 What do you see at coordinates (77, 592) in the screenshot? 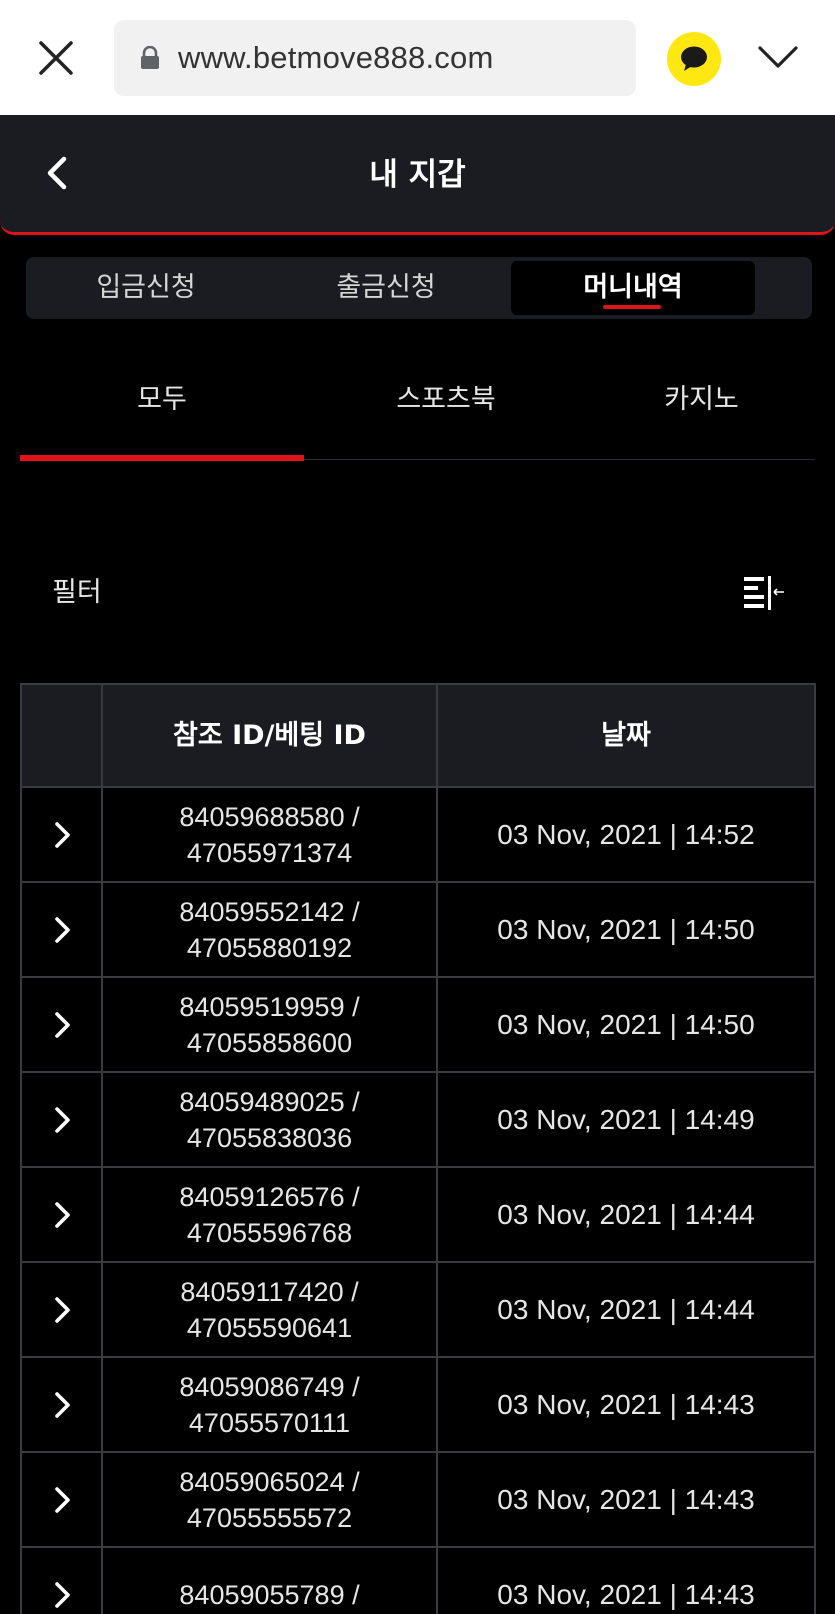
I see `filter-label: 필터` at bounding box center [77, 592].